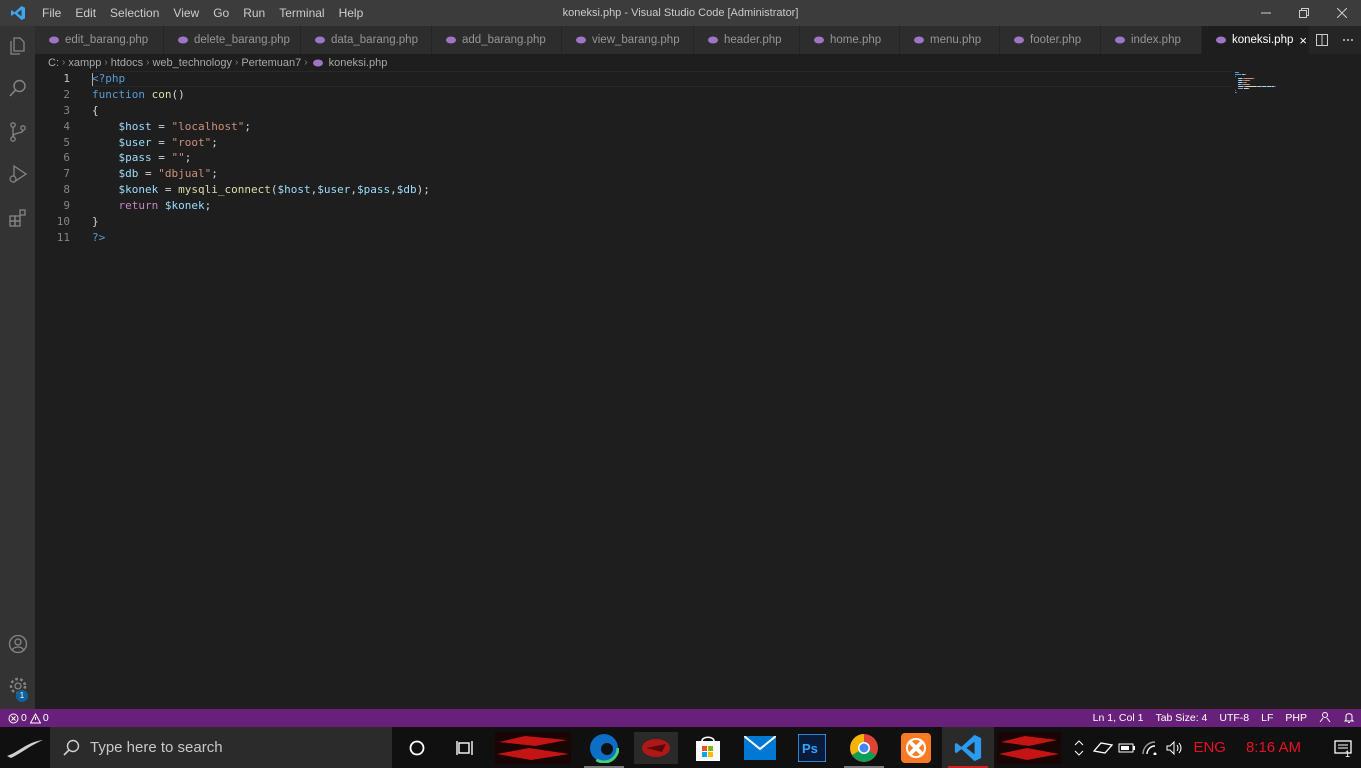  I want to click on code-line: {, so click(261, 111).